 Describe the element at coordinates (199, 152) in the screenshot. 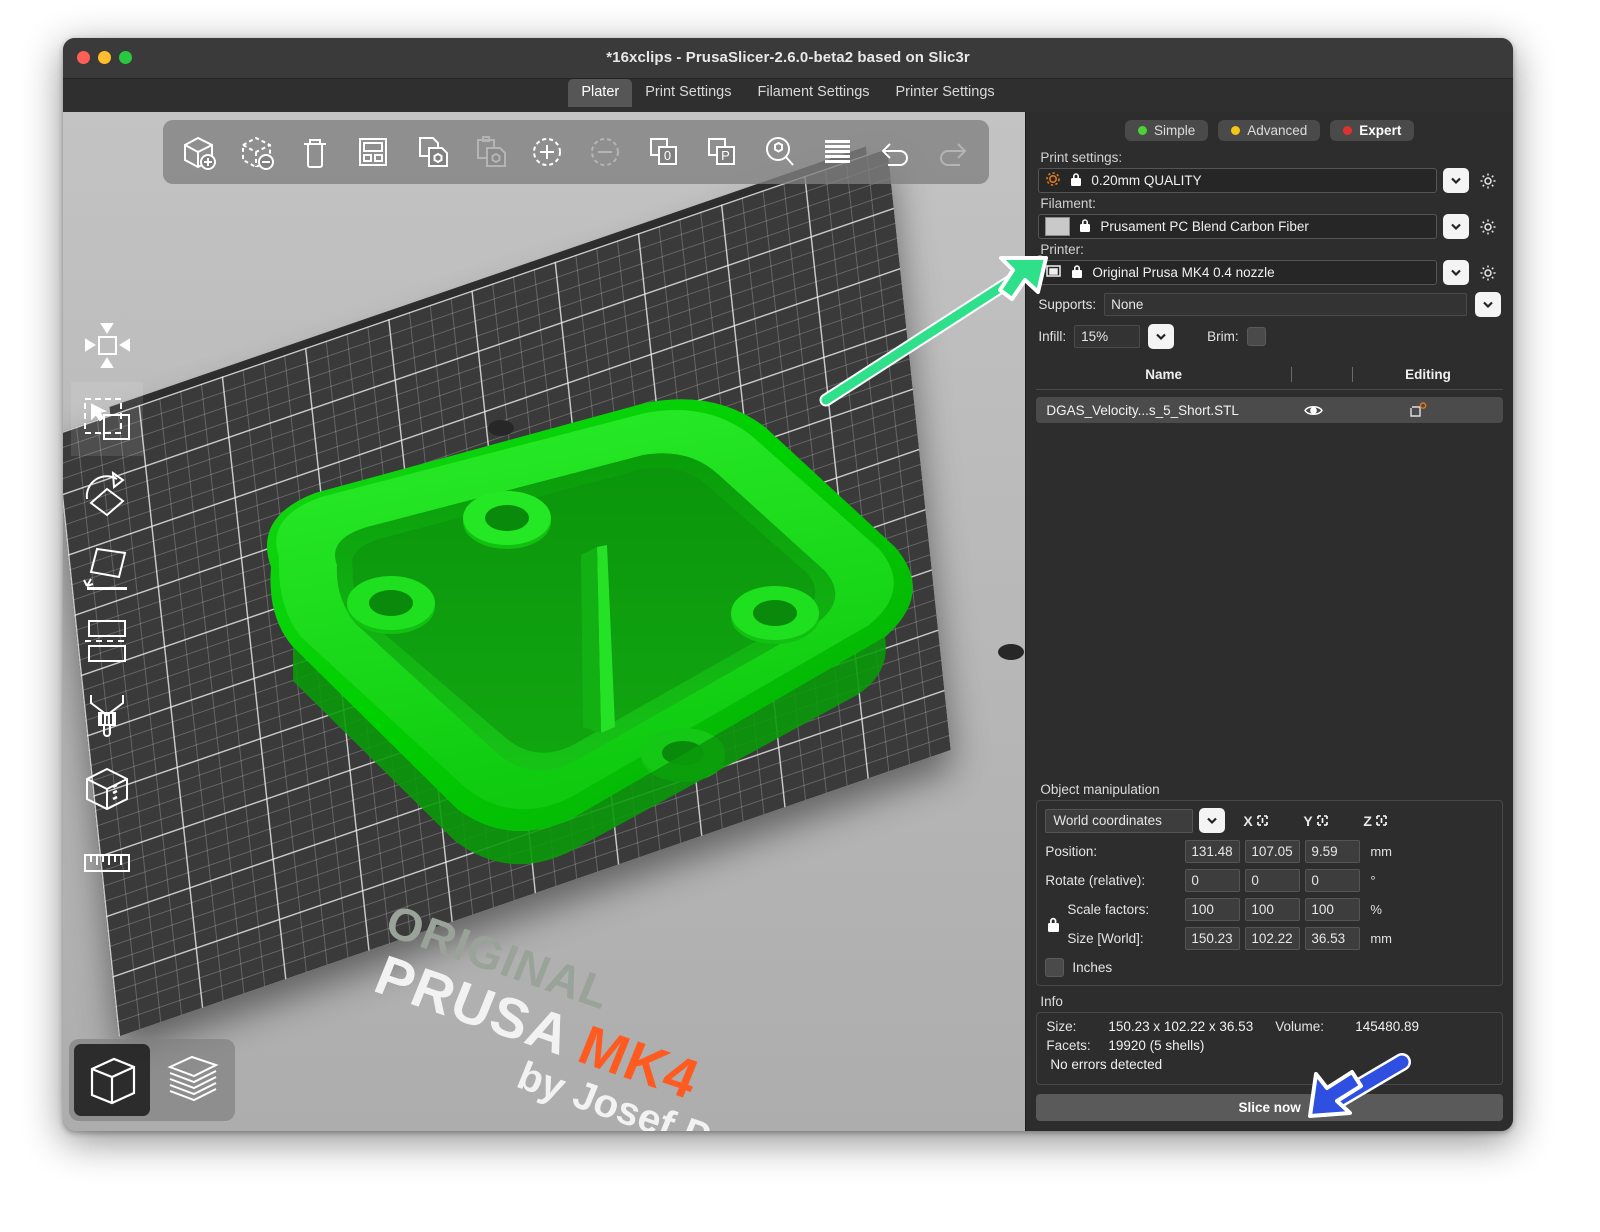

I see `add-object-icon` at that location.